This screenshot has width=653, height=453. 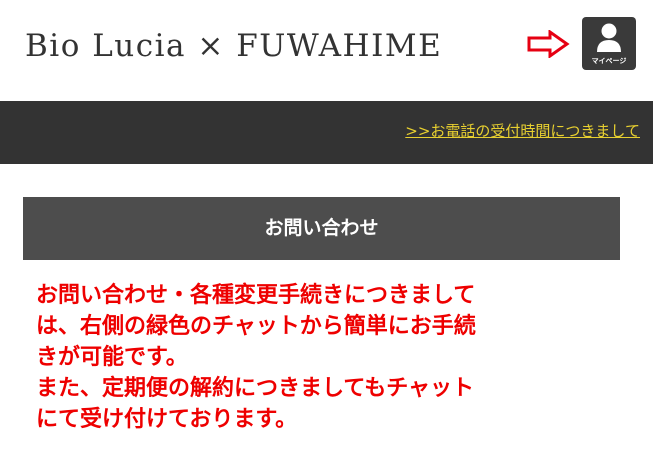 I want to click on brand-logo: Bio Lucia × FUWAHIME, so click(x=233, y=46).